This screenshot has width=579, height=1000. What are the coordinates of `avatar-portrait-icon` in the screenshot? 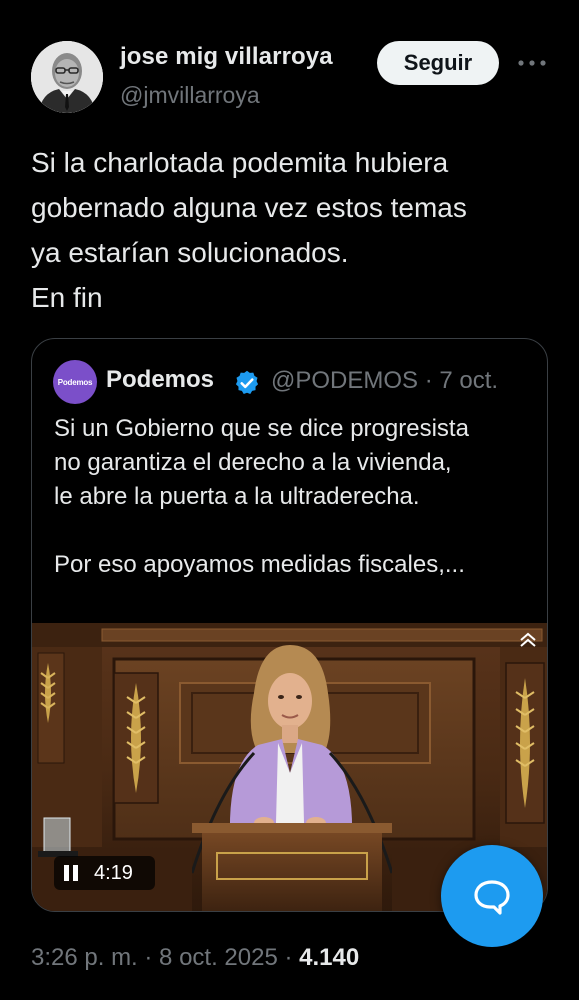 It's located at (67, 77).